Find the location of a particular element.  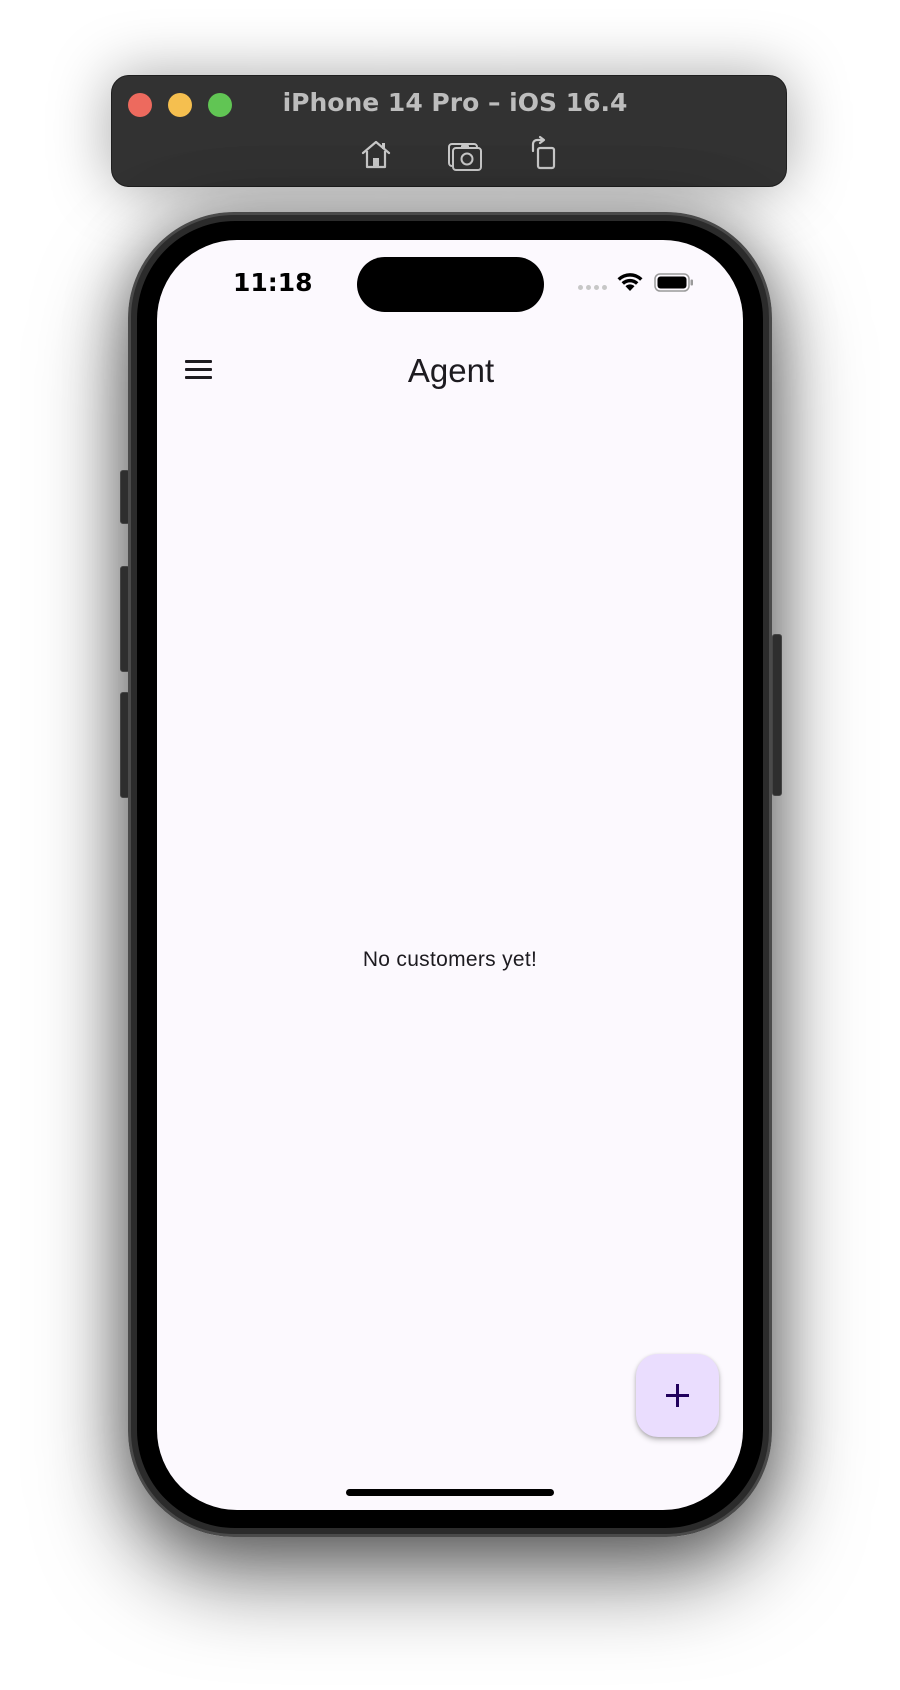

status-time: 11:18 is located at coordinates (273, 282).